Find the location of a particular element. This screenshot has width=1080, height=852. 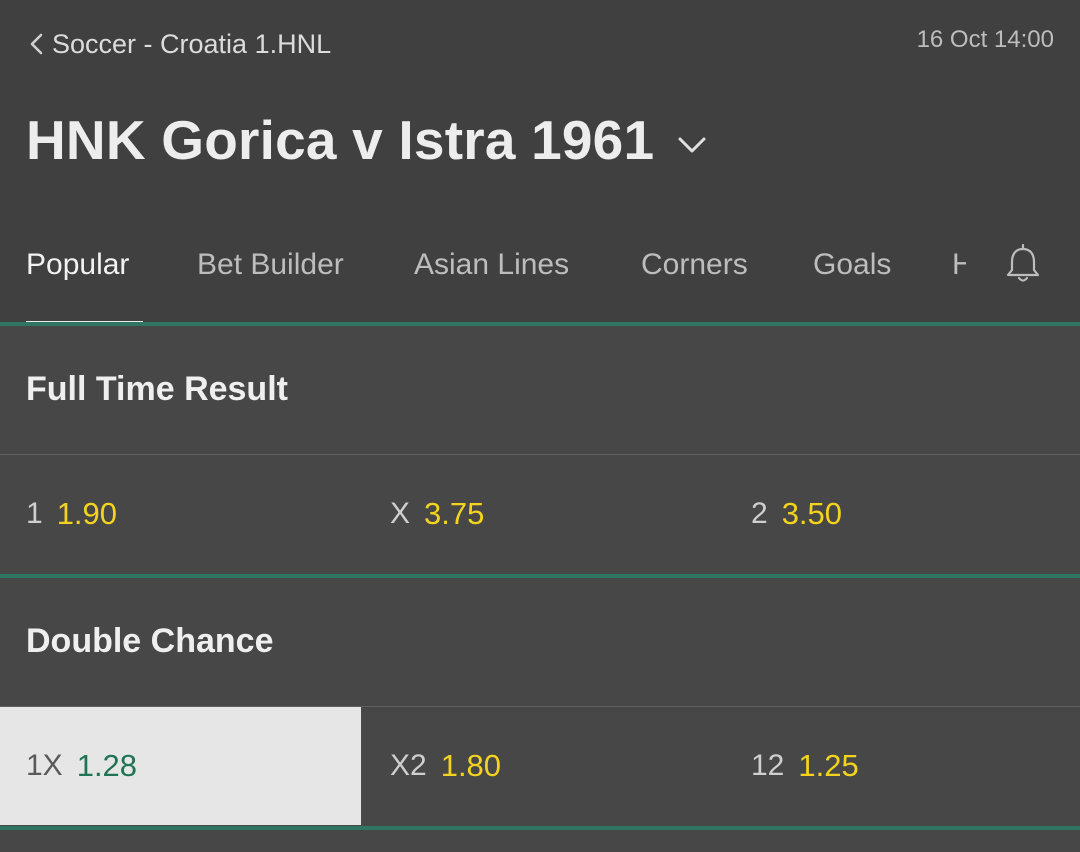

bell-icon is located at coordinates (1023, 265).